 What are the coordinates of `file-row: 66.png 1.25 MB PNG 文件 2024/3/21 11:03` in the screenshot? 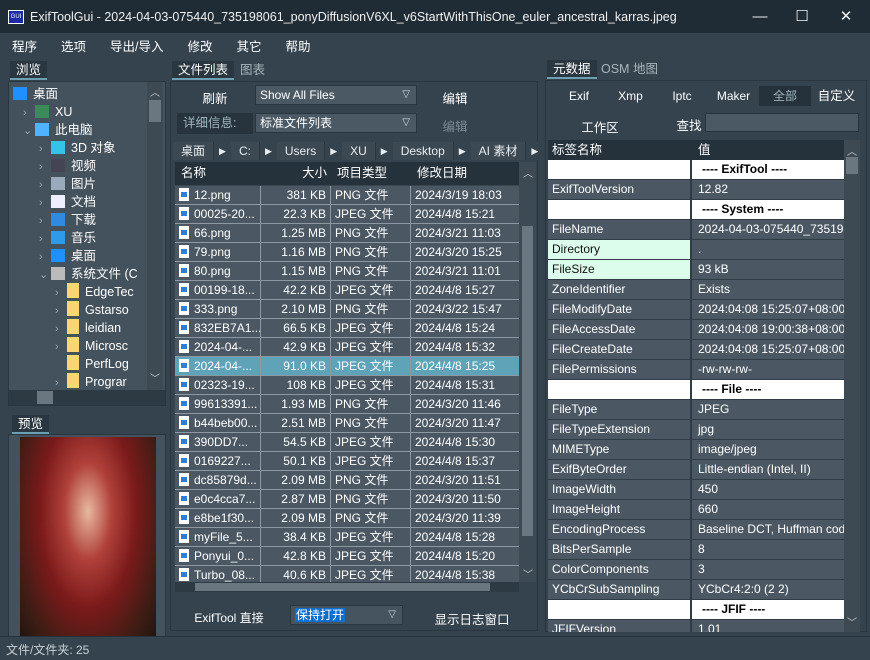 It's located at (347, 233).